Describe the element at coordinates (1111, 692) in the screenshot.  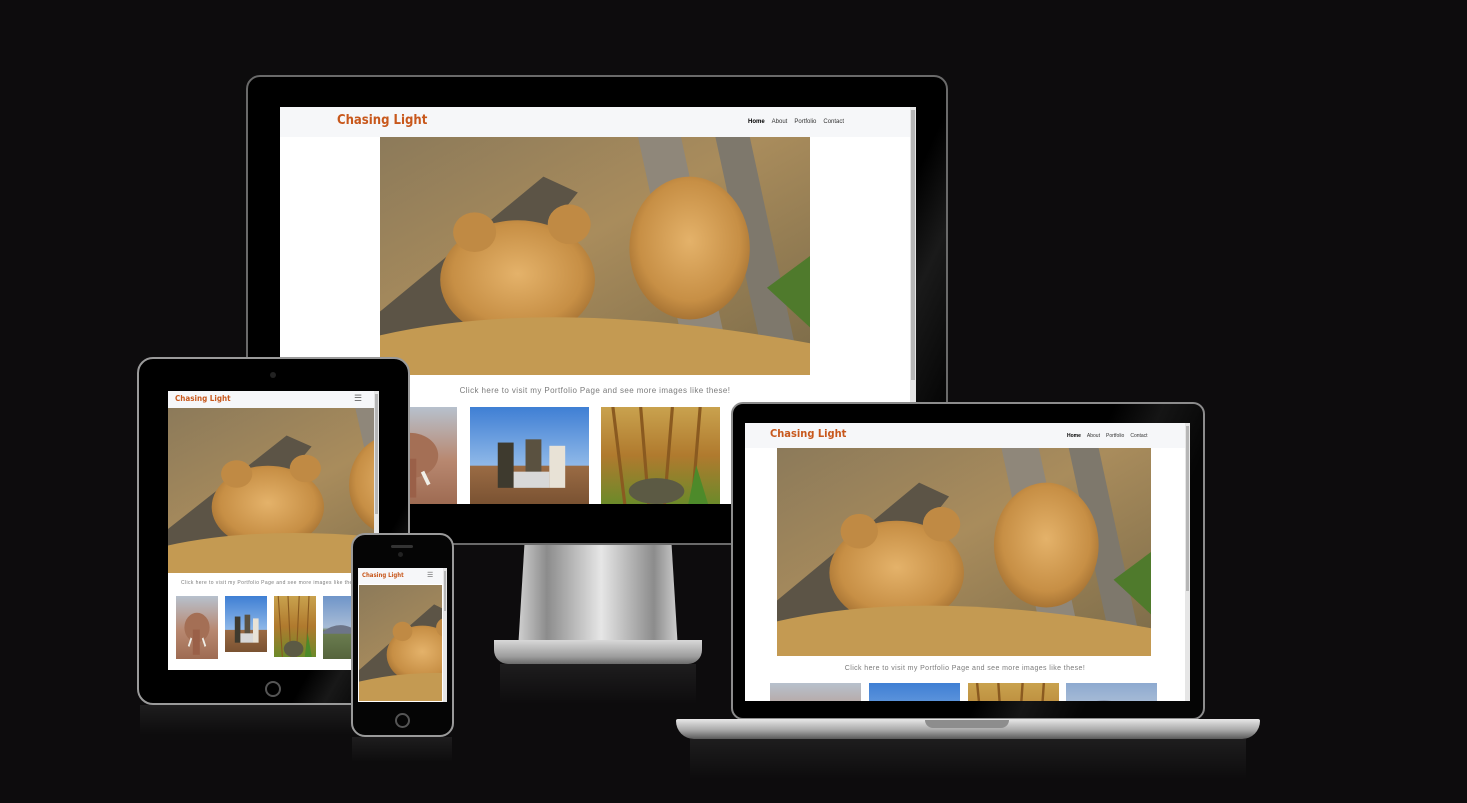
I see `thumb-landscape` at that location.